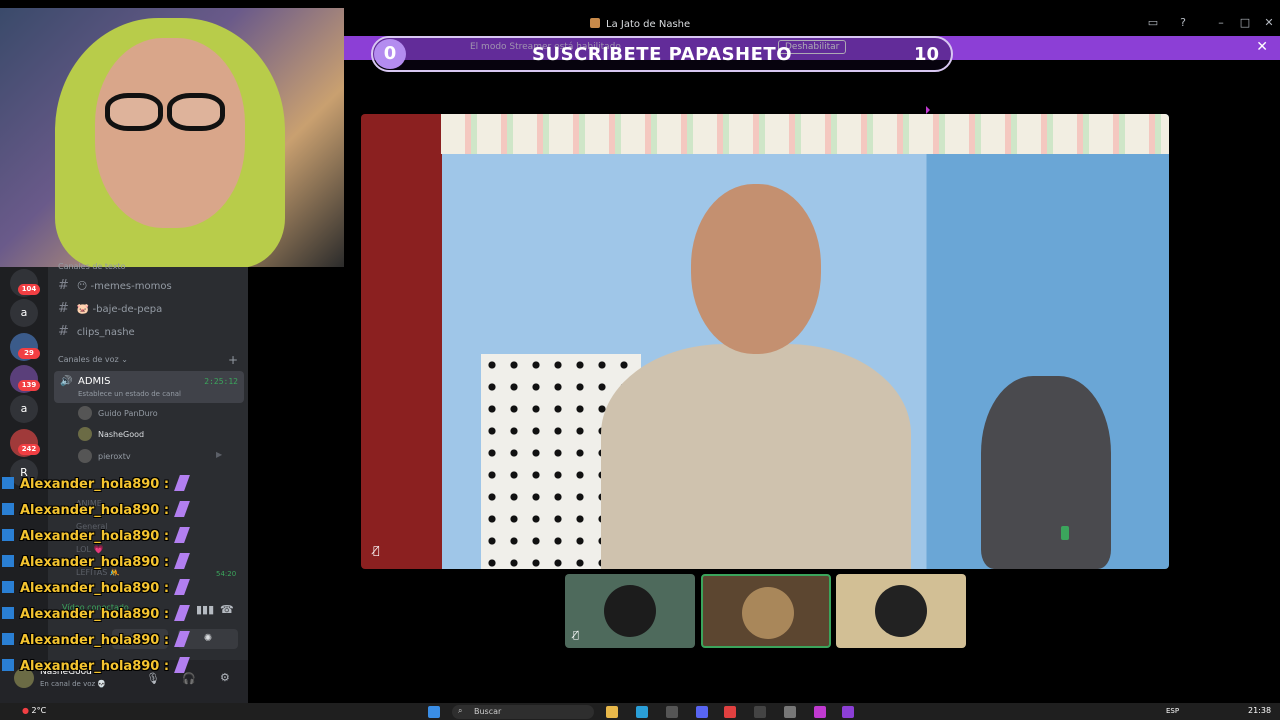  Describe the element at coordinates (29, 353) in the screenshot. I see `server-badge: 29` at that location.